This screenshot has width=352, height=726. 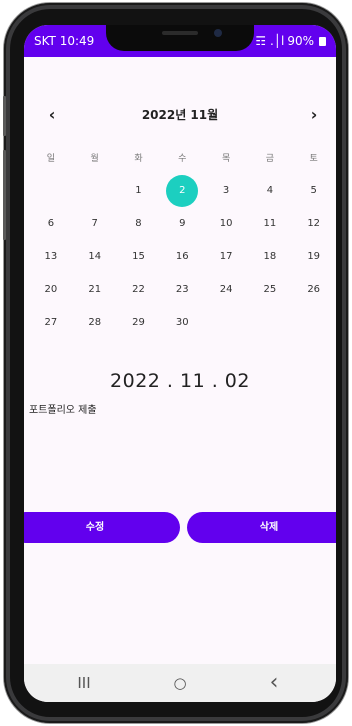 I want to click on day-cell: 8, so click(x=139, y=223).